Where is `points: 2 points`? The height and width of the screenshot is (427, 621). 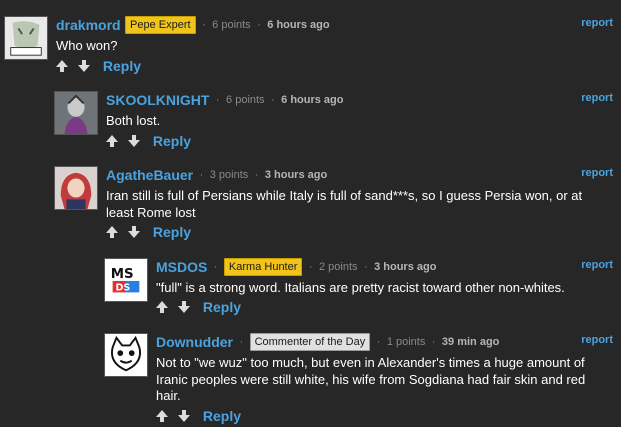 points: 2 points is located at coordinates (338, 267).